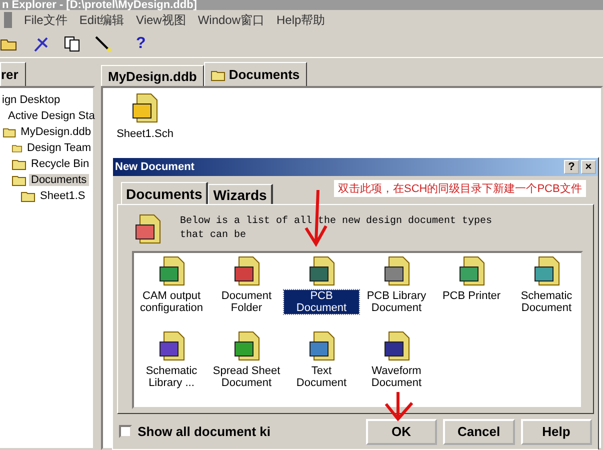  I want to click on menu-item: View视图, so click(161, 20).